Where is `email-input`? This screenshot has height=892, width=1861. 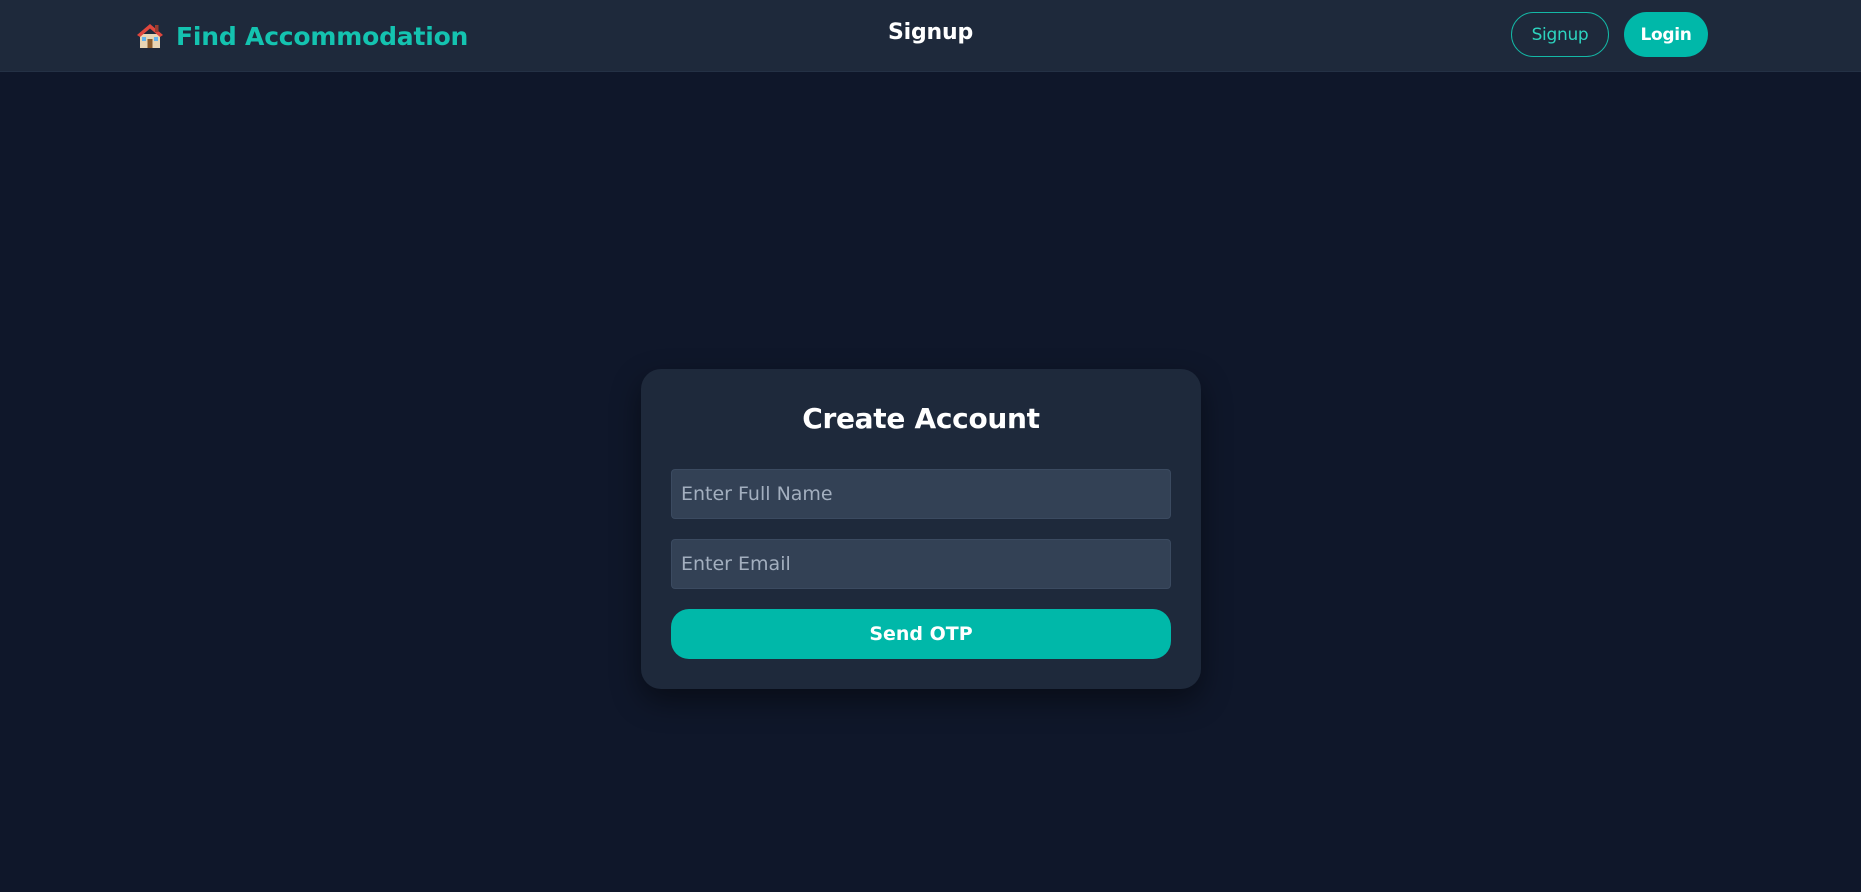
email-input is located at coordinates (921, 564).